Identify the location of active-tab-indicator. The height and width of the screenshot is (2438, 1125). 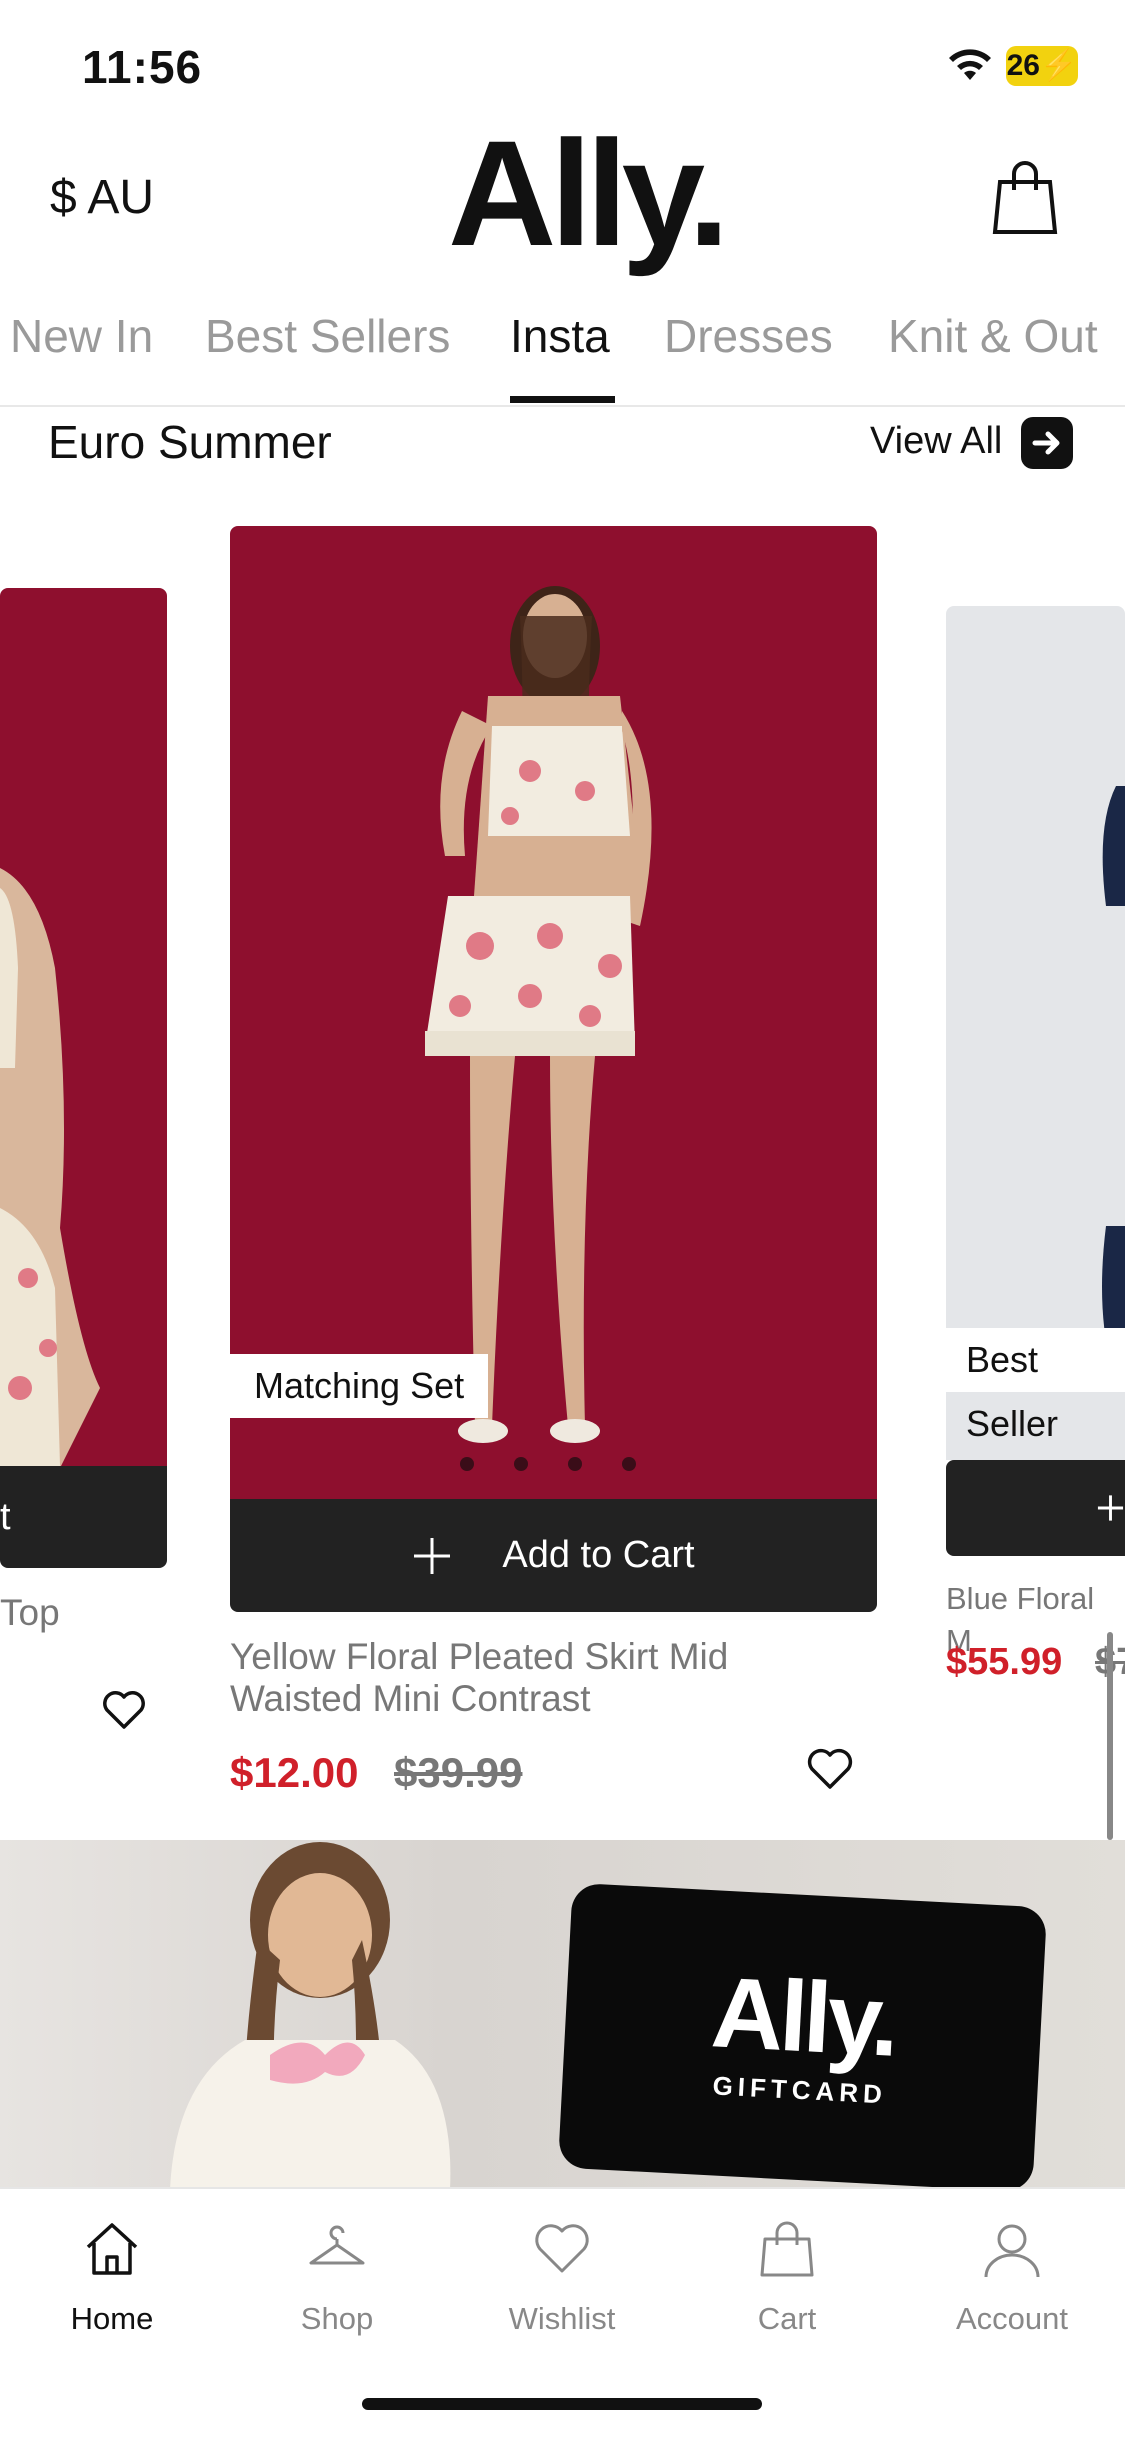
(562, 399).